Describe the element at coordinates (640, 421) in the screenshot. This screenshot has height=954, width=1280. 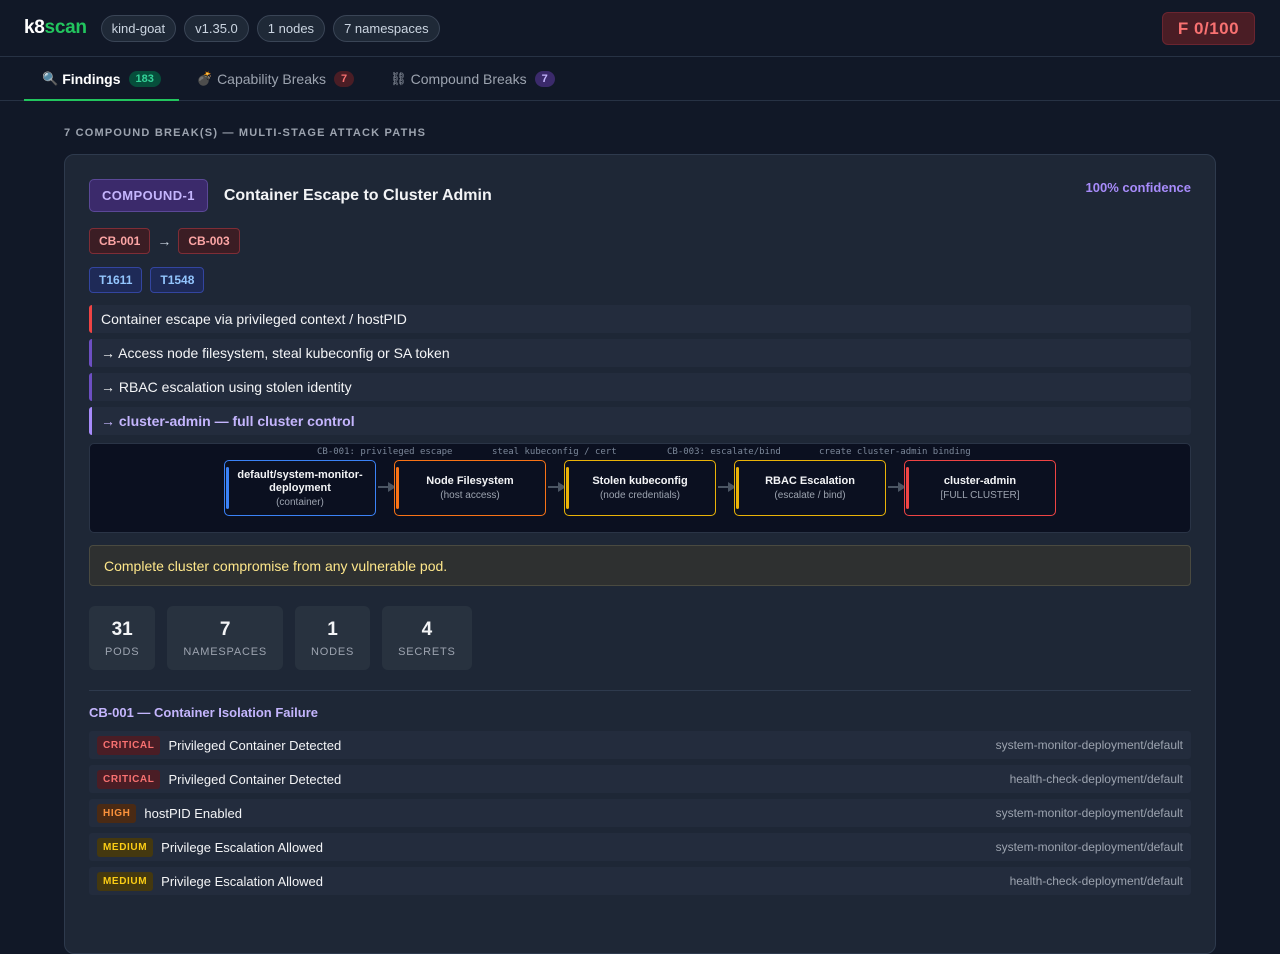
I see `attack-step-final: → cluster-admin — full cluster control` at that location.